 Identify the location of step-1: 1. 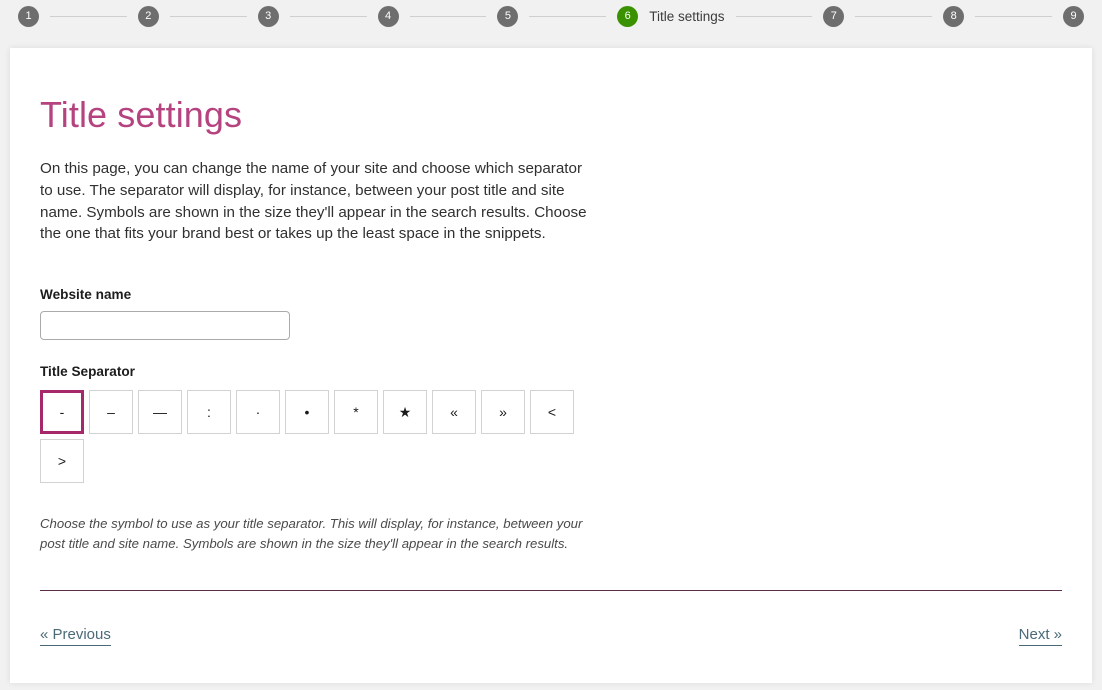
(28, 16).